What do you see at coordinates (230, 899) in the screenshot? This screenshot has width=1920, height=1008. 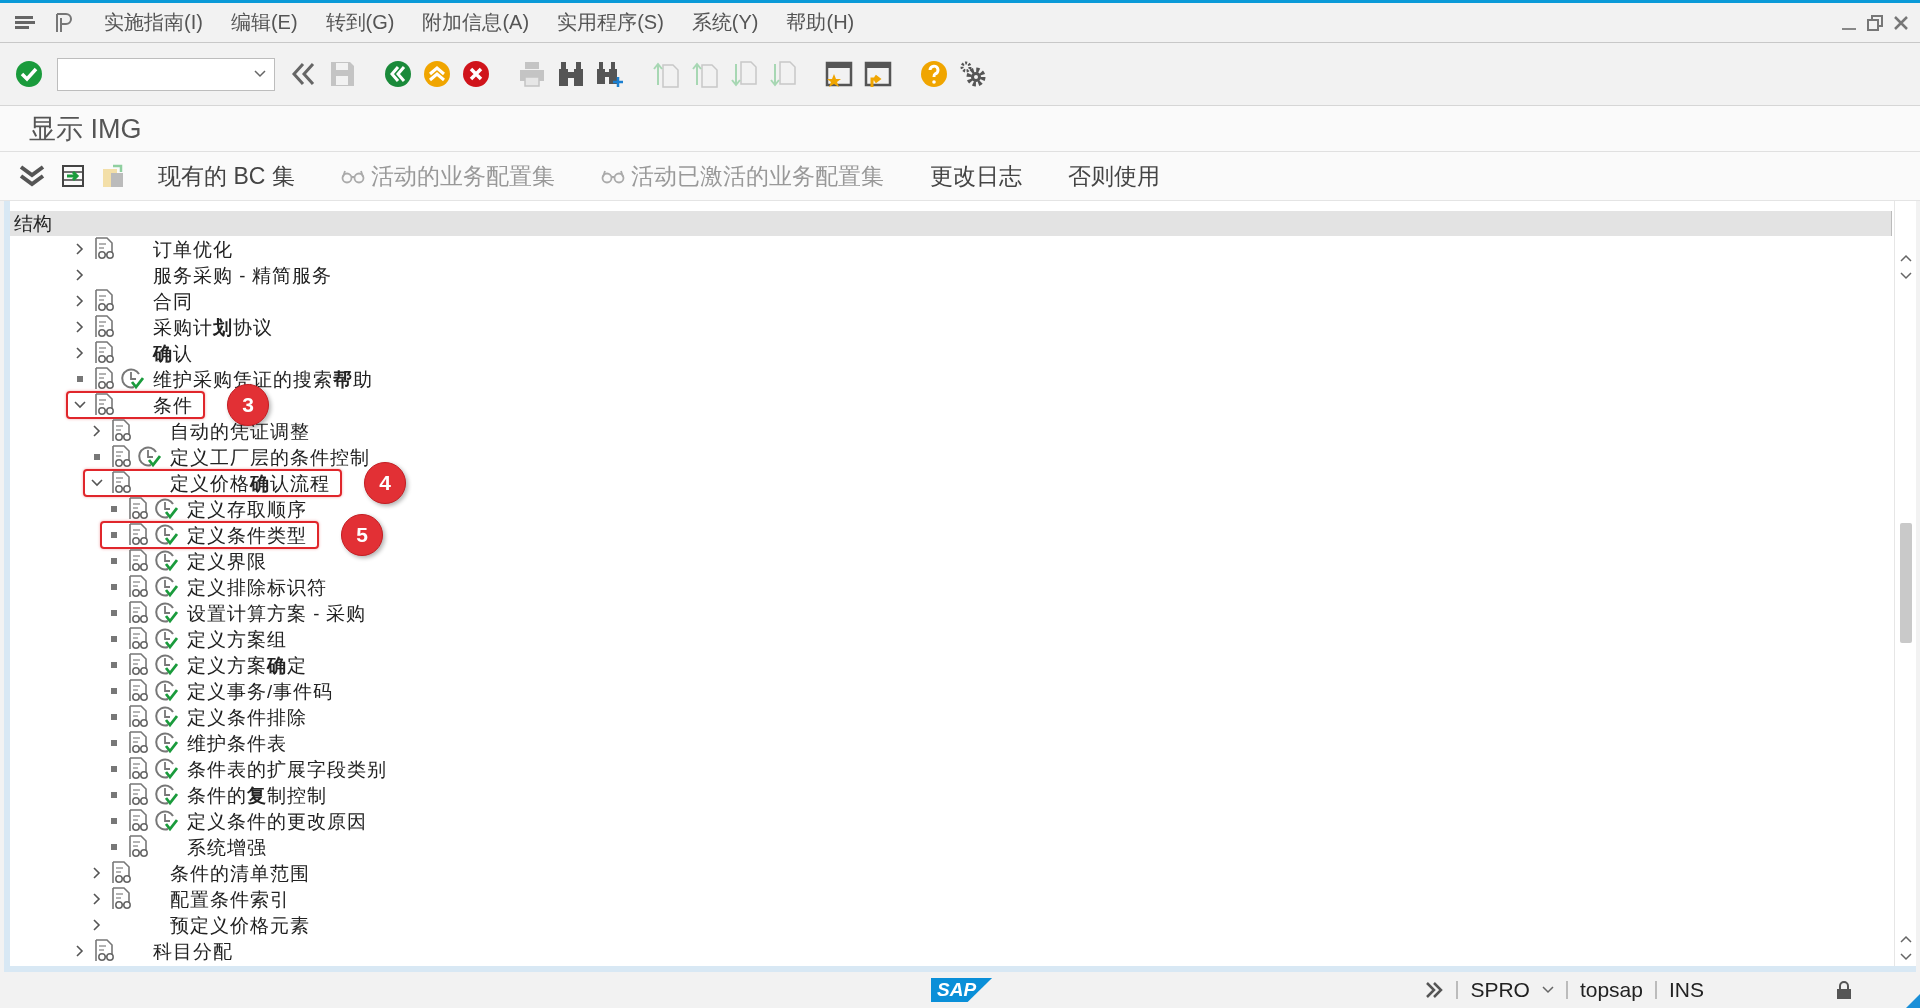 I see `tree-node: 配置条件索引` at bounding box center [230, 899].